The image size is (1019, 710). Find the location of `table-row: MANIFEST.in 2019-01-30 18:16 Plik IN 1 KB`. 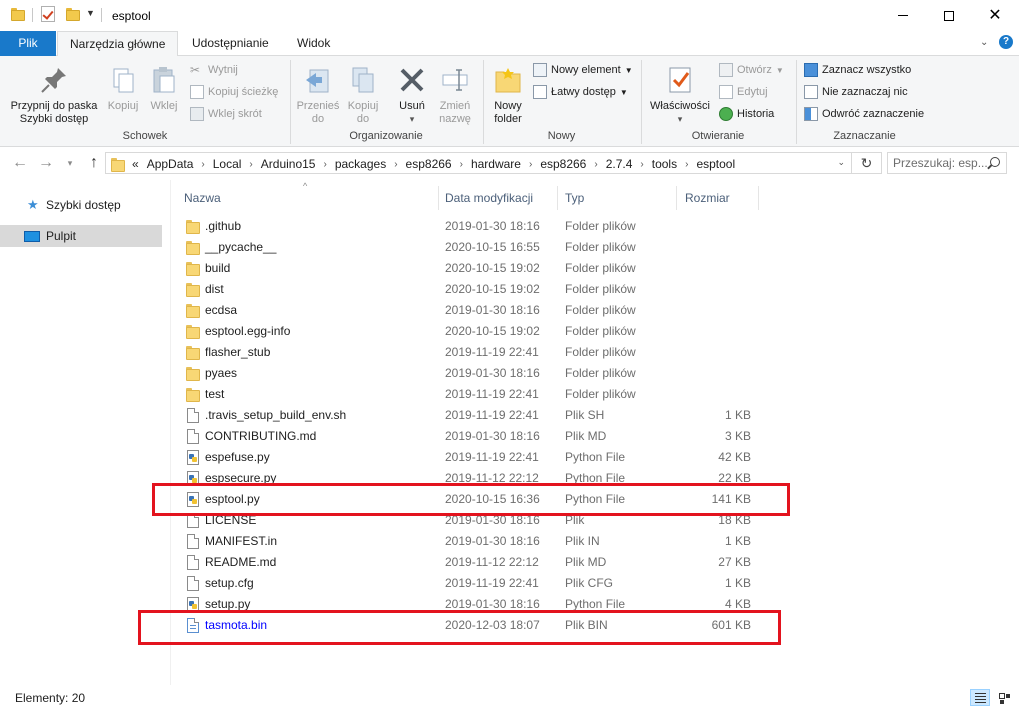

table-row: MANIFEST.in 2019-01-30 18:16 Plik IN 1 KB is located at coordinates (467, 541).